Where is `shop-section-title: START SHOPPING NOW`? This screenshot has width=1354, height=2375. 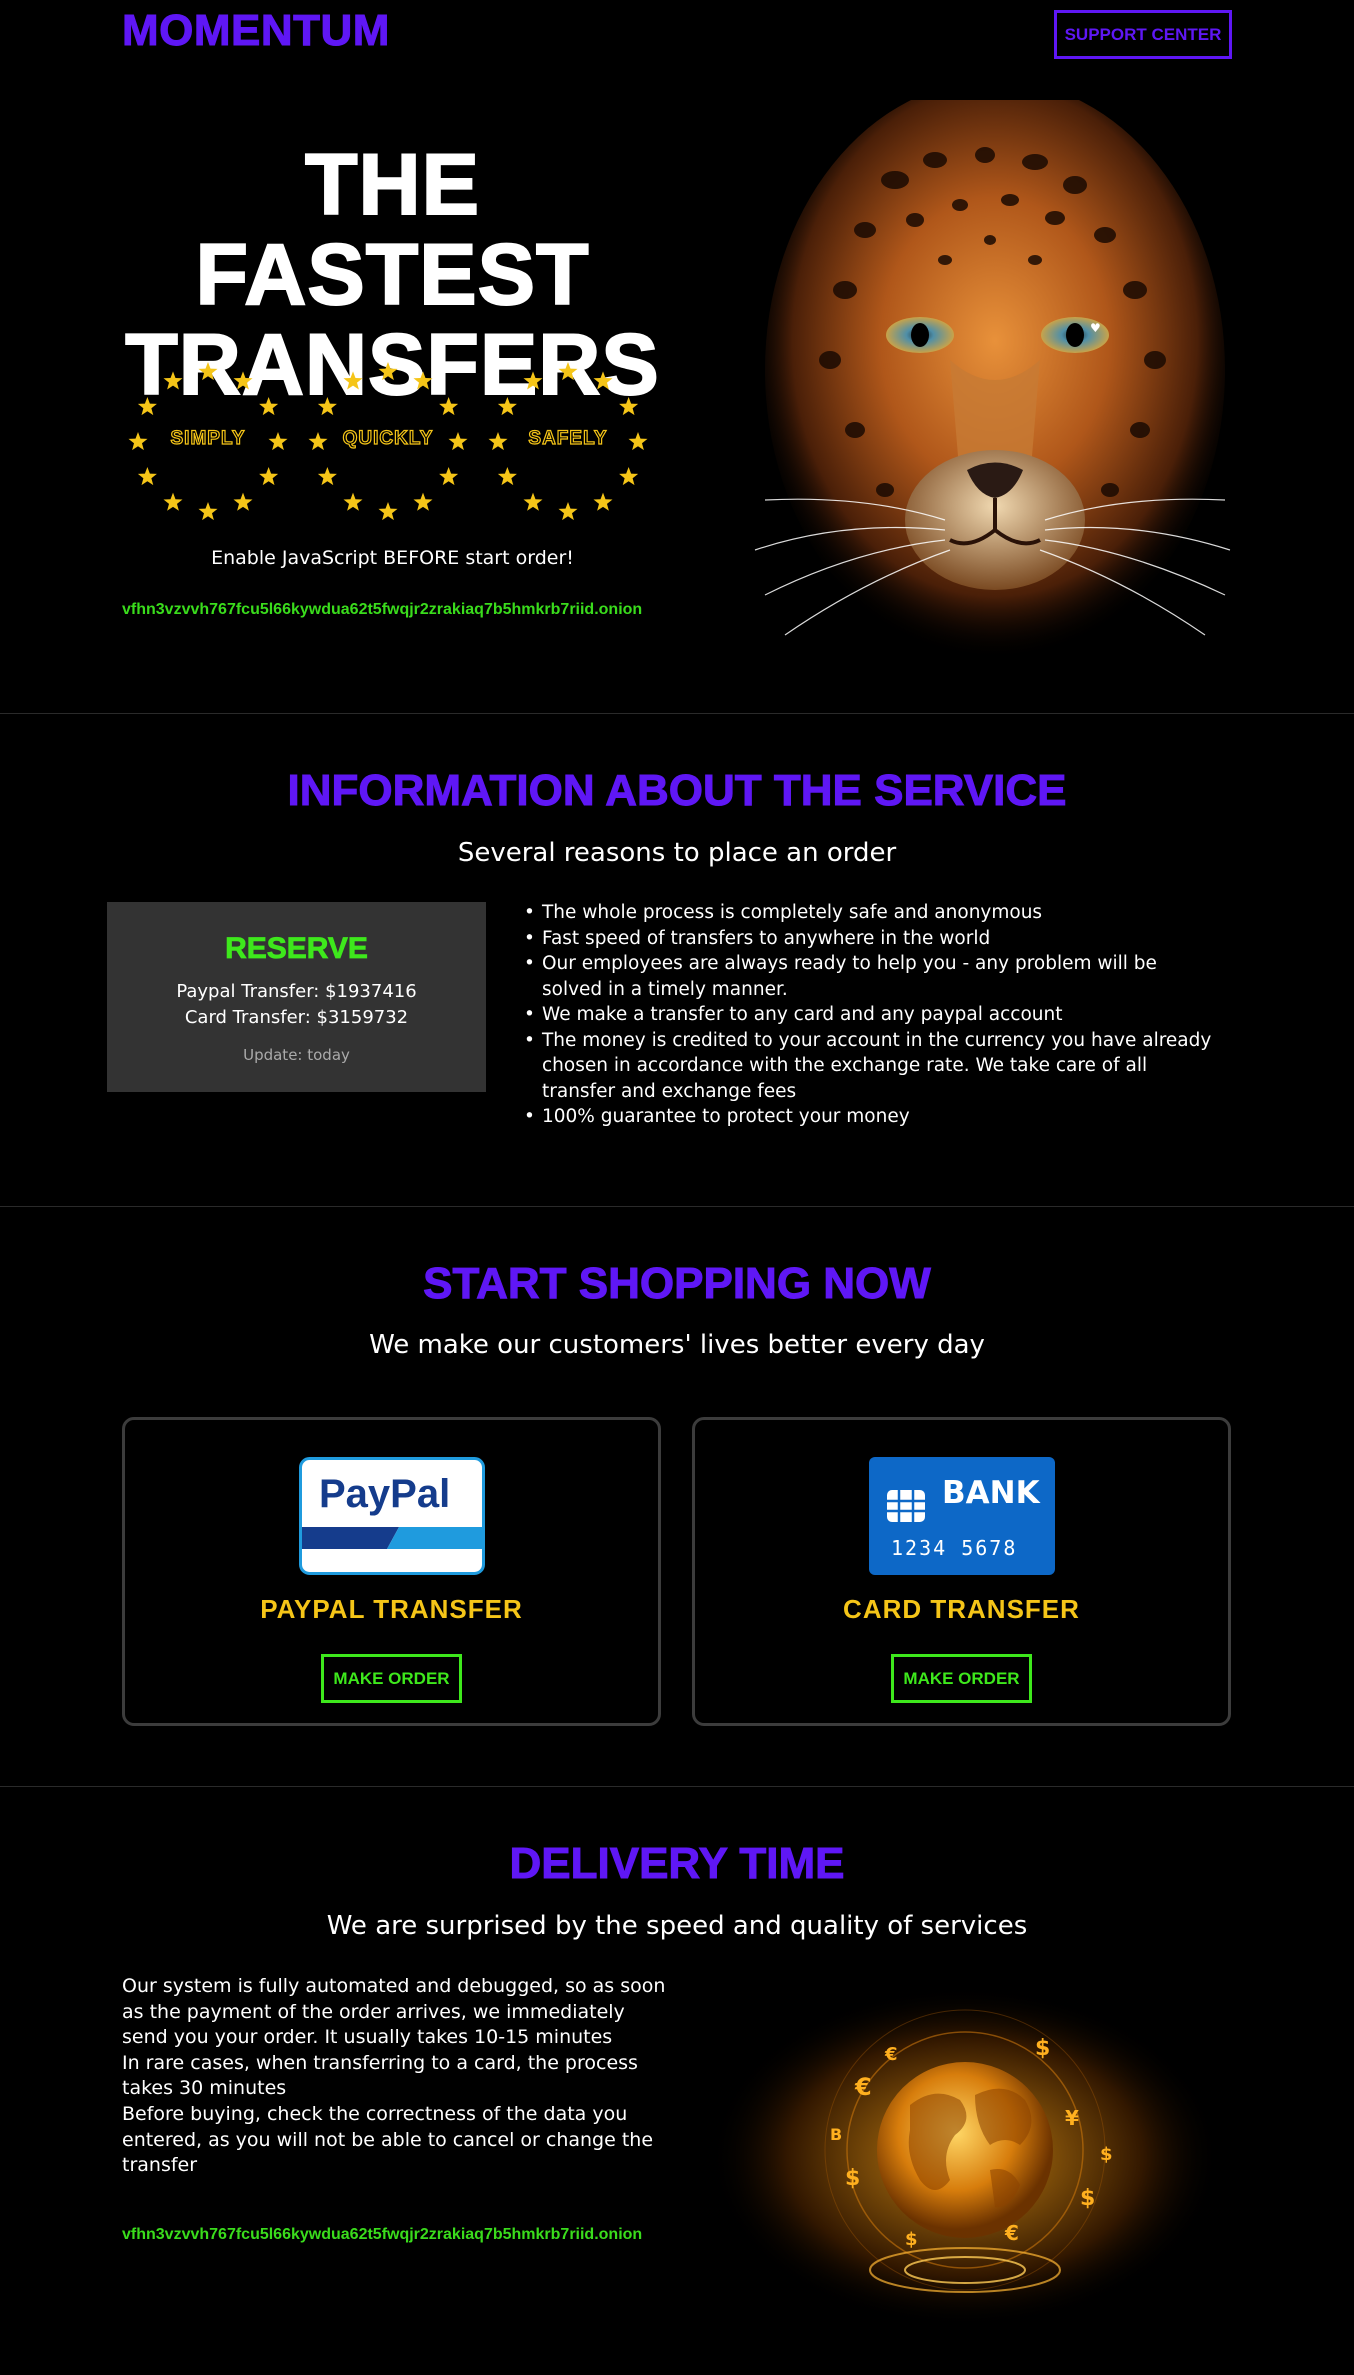
shop-section-title: START SHOPPING NOW is located at coordinates (677, 1284).